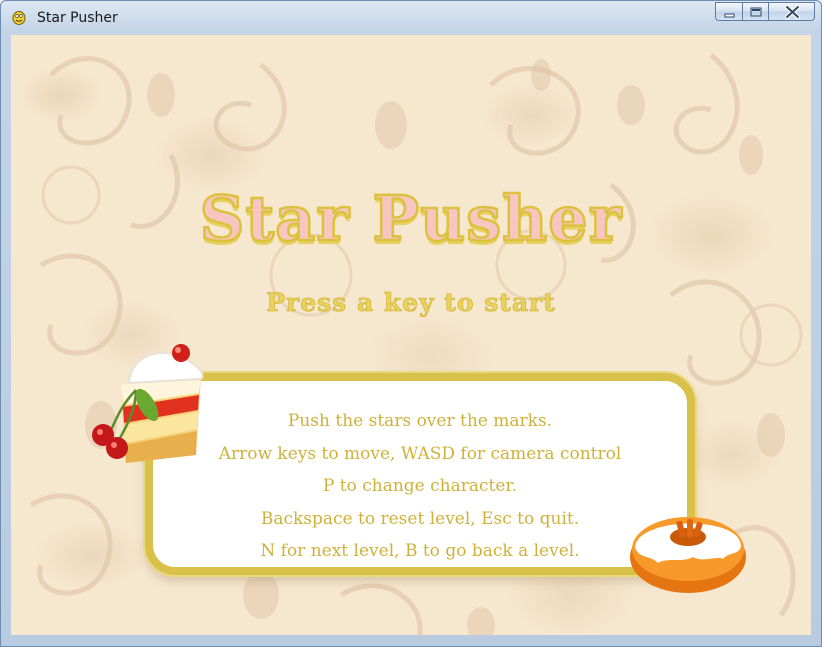 This screenshot has height=647, width=822. Describe the element at coordinates (688, 555) in the screenshot. I see `donut-icon` at that location.